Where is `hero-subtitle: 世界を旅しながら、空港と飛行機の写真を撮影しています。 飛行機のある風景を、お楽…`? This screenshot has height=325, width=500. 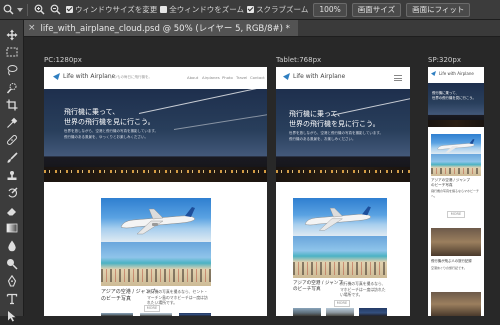
hero-subtitle: 世界を旅しながら、空港と飛行機の写真を撮影しています。 飛行機のある風景を、お楽… is located at coordinates (336, 136).